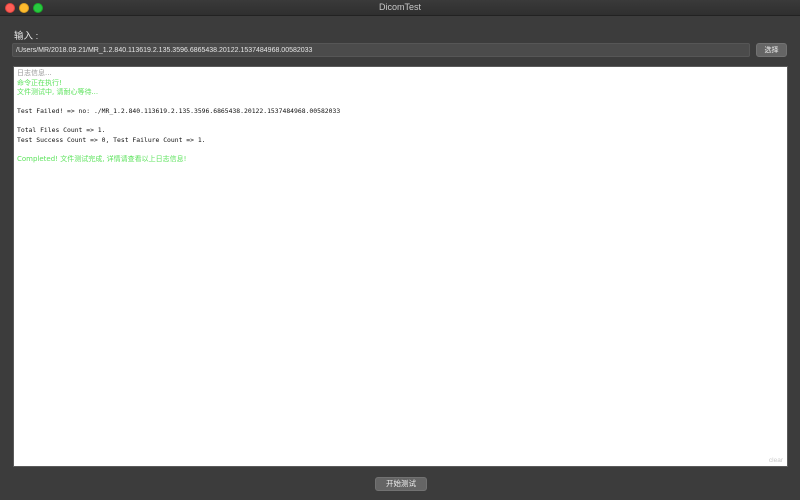 The height and width of the screenshot is (500, 800). I want to click on start-test-button: 开始测试, so click(401, 484).